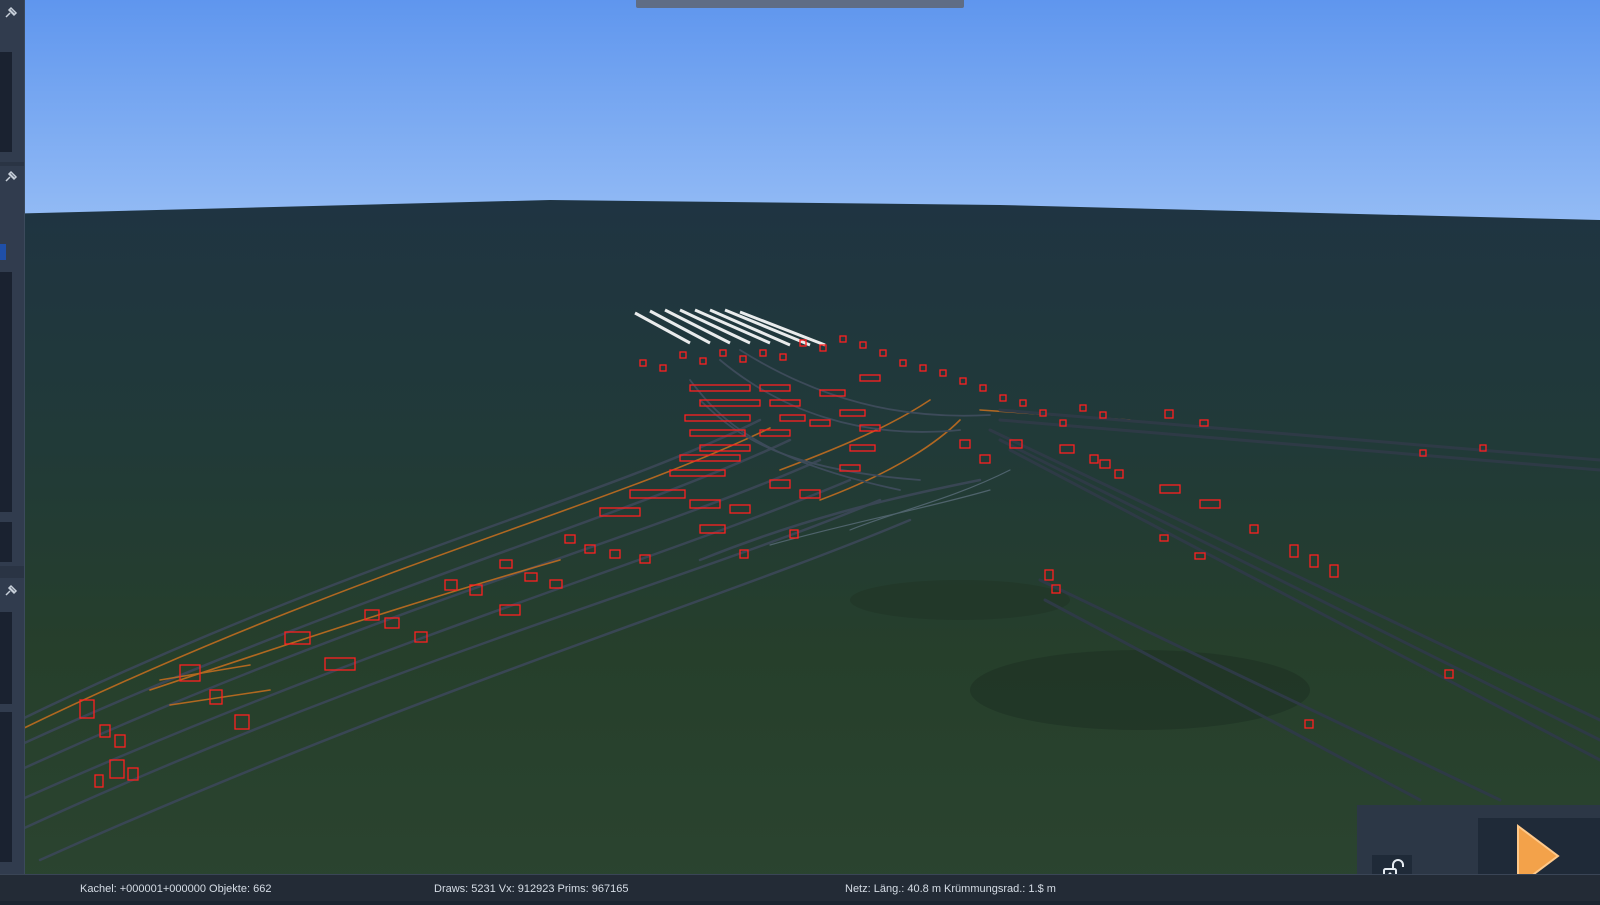 The height and width of the screenshot is (905, 1600). I want to click on status-tile-objects: Kachel: +000001+000000 Objekte: 662, so click(176, 889).